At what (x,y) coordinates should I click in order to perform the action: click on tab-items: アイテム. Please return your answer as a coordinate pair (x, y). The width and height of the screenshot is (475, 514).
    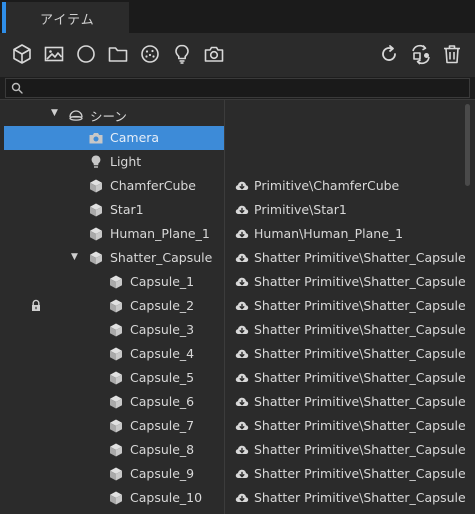
    Looking at the image, I should click on (65, 17).